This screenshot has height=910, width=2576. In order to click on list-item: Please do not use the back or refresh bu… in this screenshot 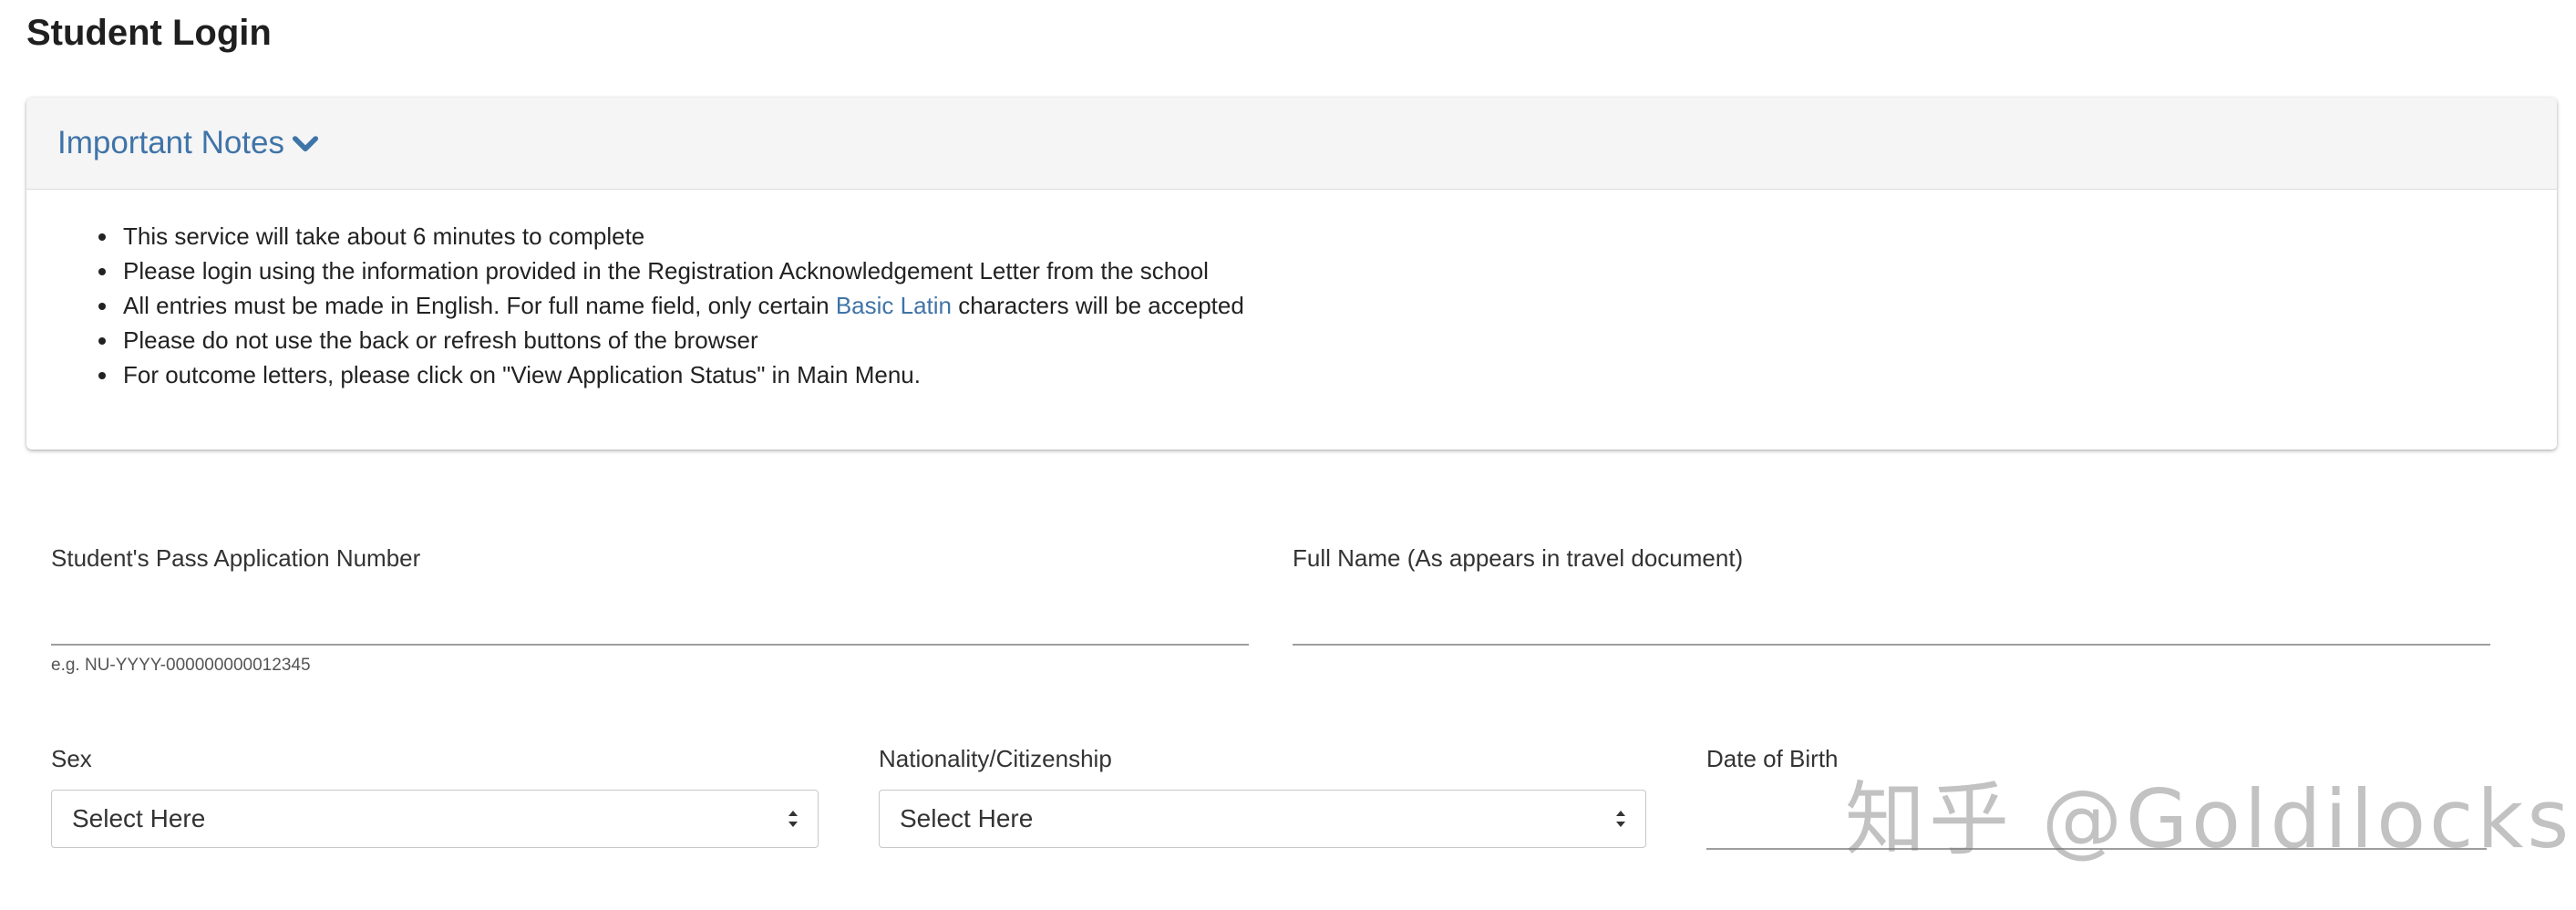, I will do `click(1338, 340)`.